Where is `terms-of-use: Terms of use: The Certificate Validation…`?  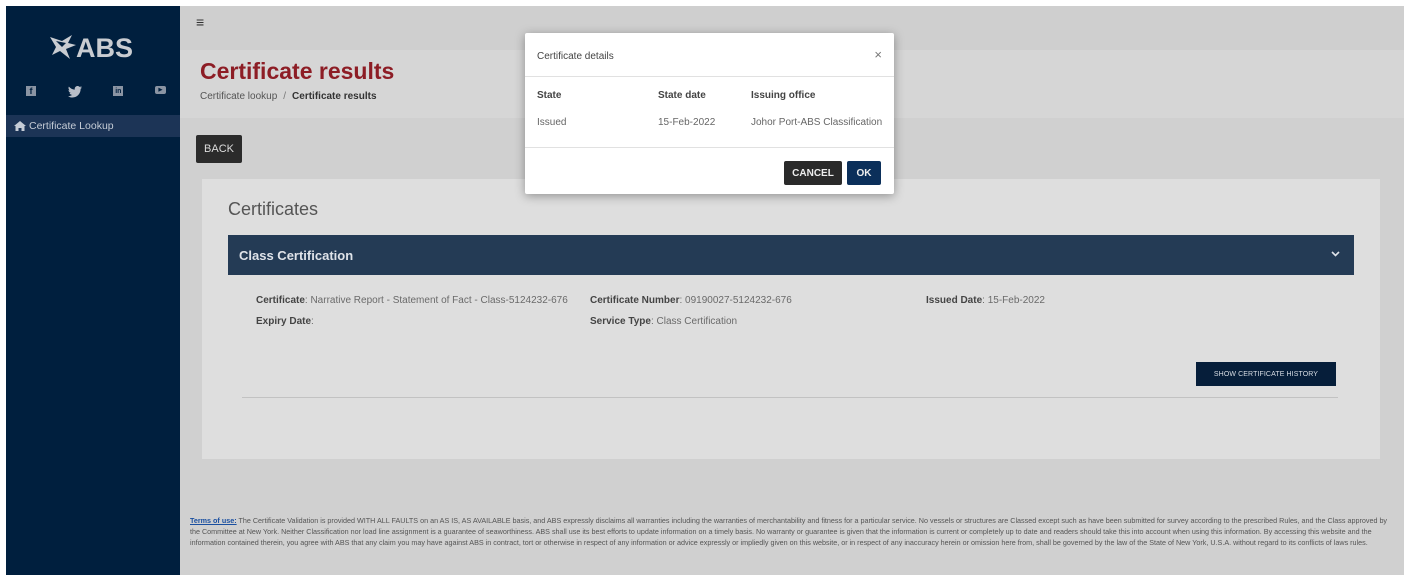
terms-of-use: Terms of use: The Certificate Validation… is located at coordinates (793, 532).